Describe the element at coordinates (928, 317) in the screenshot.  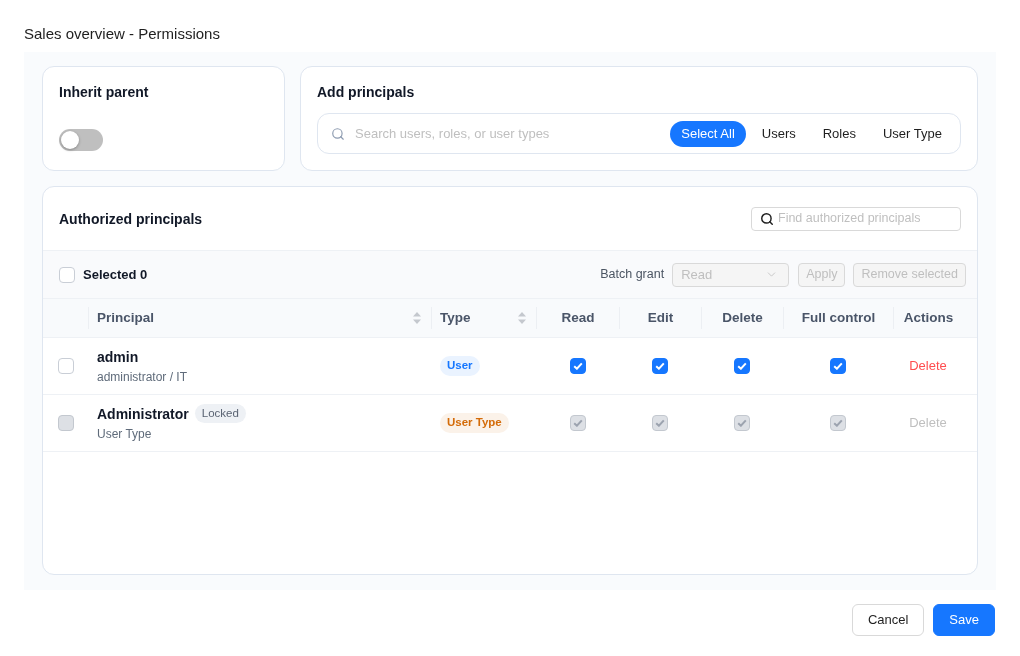
I see `column-header: Actions` at that location.